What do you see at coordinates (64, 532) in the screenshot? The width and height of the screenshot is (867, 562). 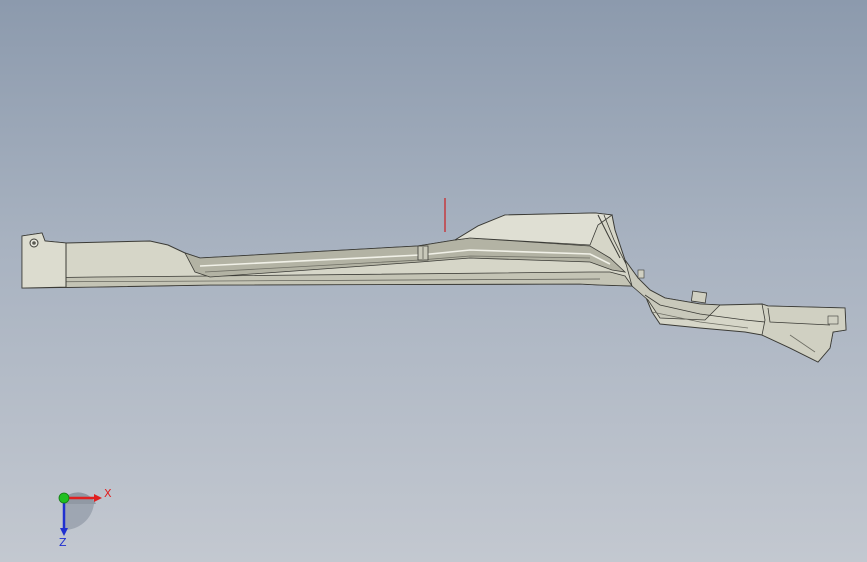 I see `z-arrowhead-icon` at bounding box center [64, 532].